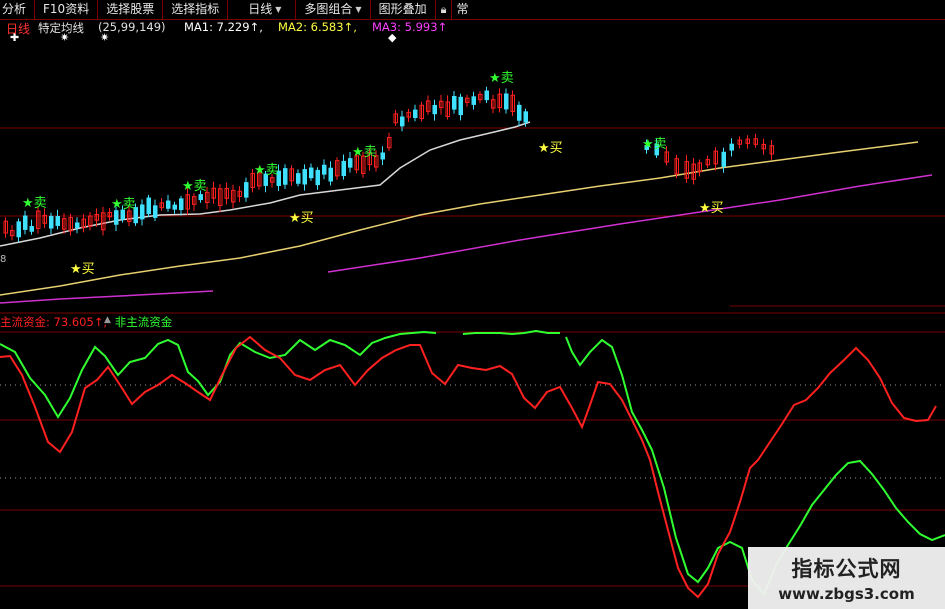 Image resolution: width=945 pixels, height=609 pixels. Describe the element at coordinates (18, 29) in the screenshot. I see `period-title: 日线` at that location.